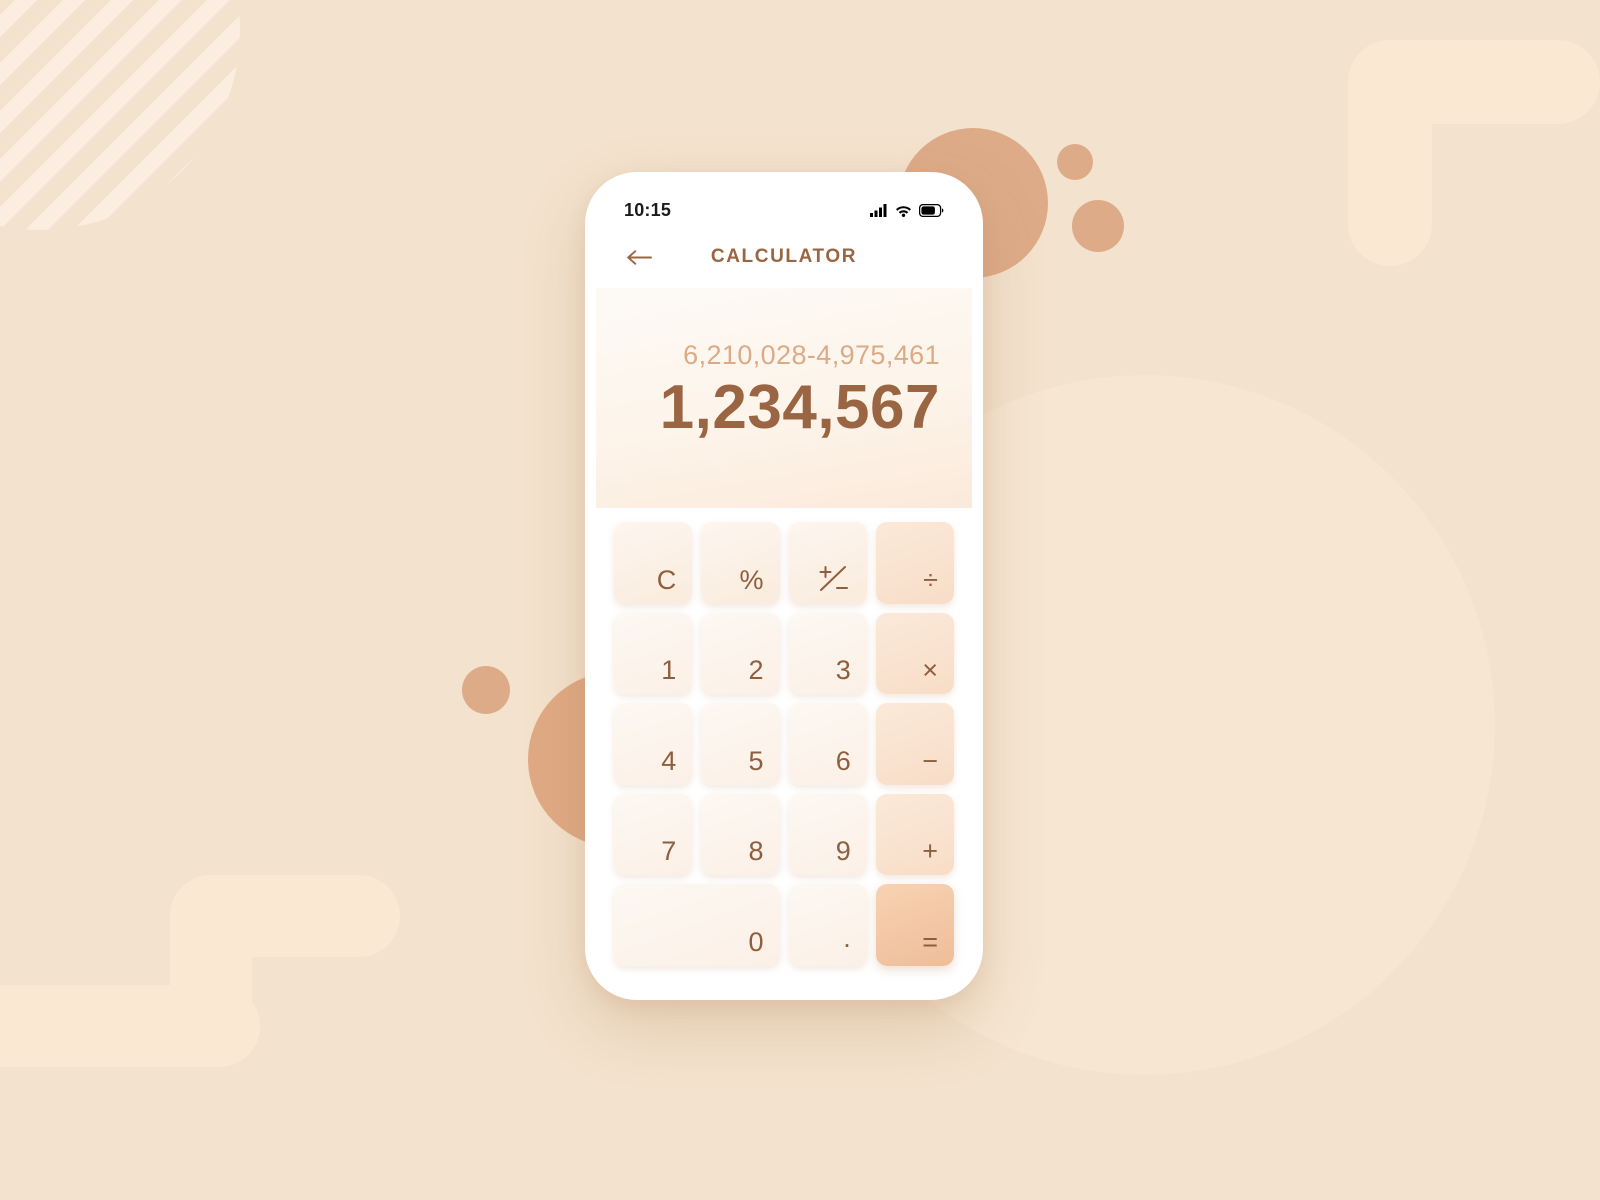  Describe the element at coordinates (811, 354) in the screenshot. I see `display-expression: 6,210,028-4,975,461` at that location.